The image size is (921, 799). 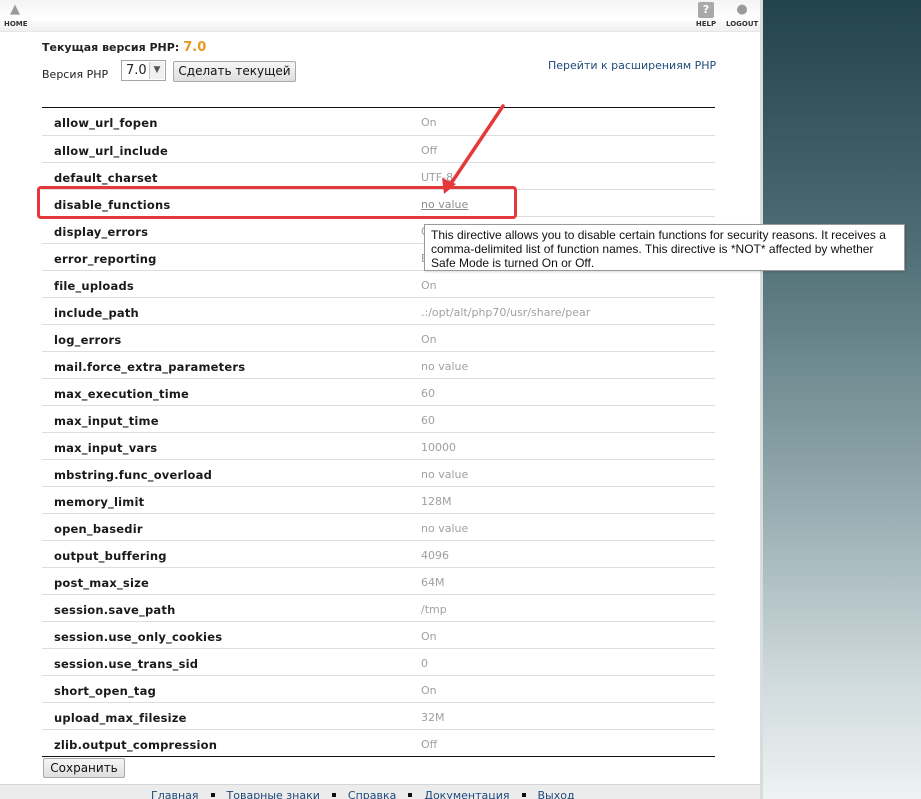 What do you see at coordinates (115, 610) in the screenshot?
I see `option-name: session.save_path` at bounding box center [115, 610].